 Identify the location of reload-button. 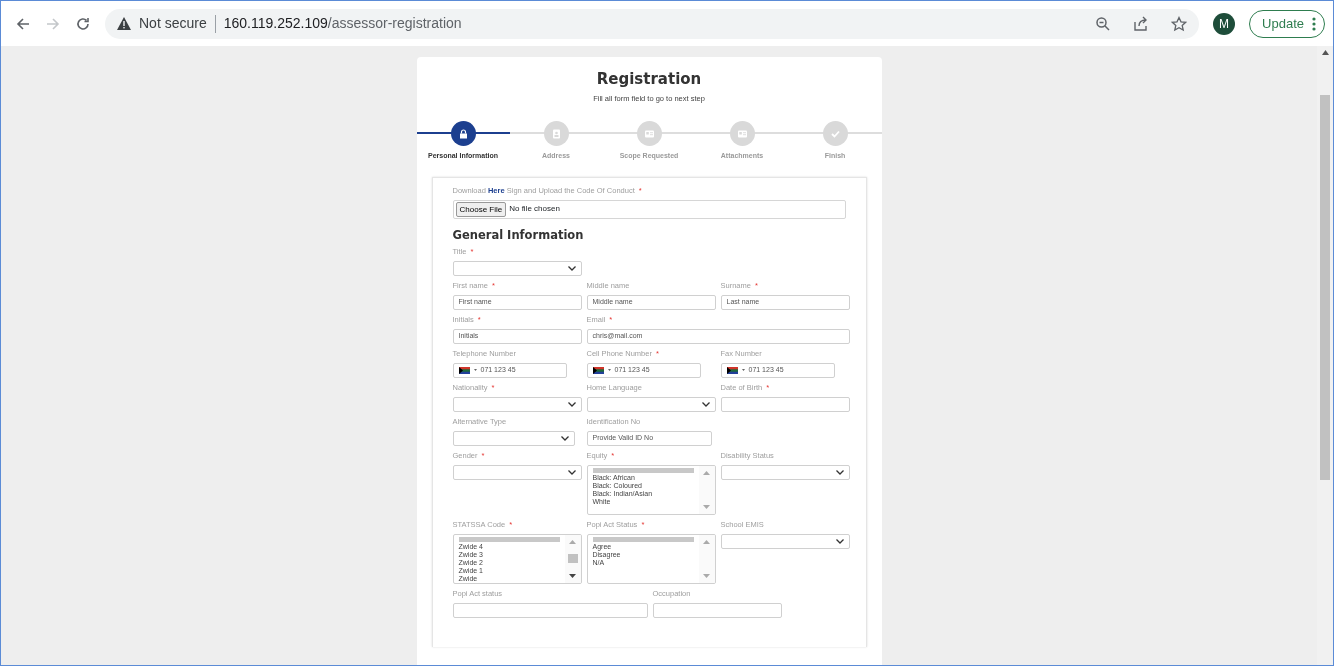
(83, 23).